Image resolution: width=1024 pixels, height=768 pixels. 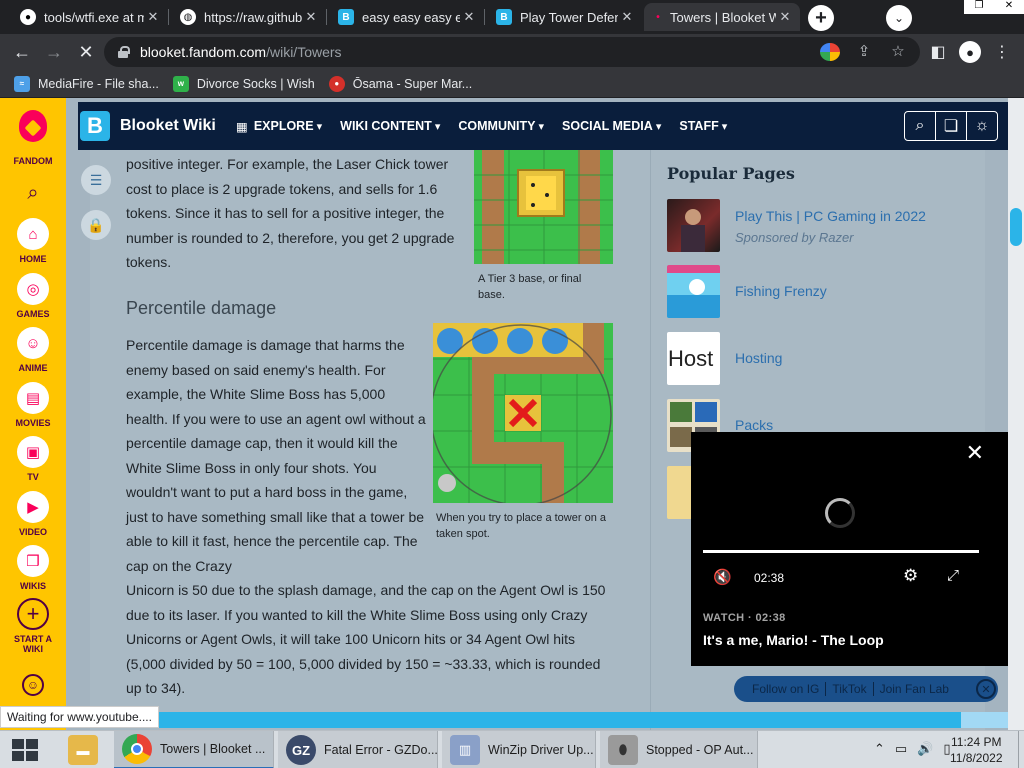 I want to click on tab-raw-github: ◍ https://raw.githubu ✕, so click(x=248, y=17).